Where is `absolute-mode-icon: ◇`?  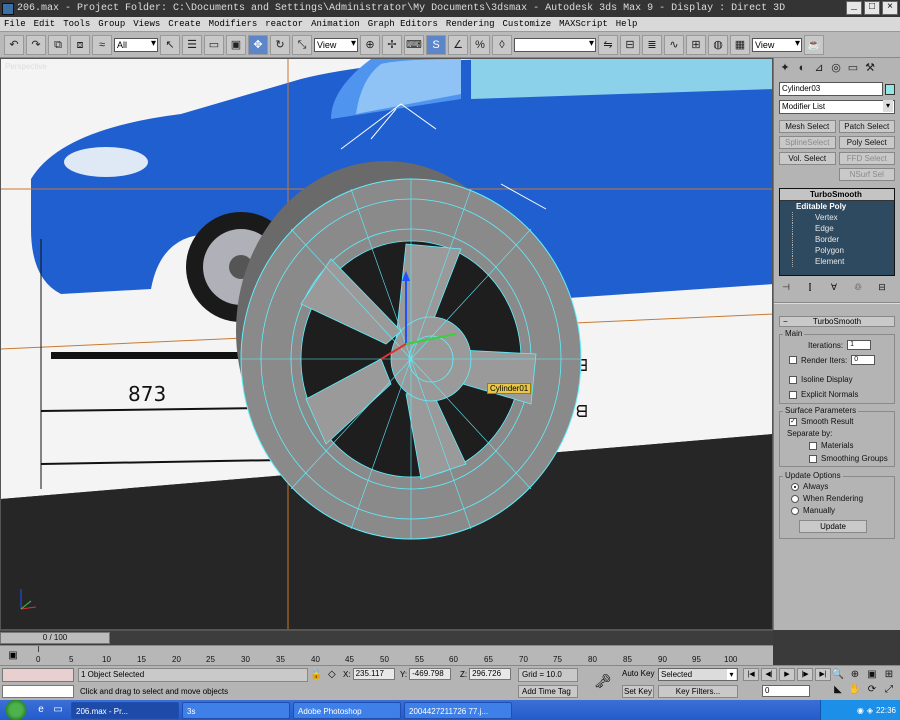
absolute-mode-icon: ◇ is located at coordinates (332, 674).